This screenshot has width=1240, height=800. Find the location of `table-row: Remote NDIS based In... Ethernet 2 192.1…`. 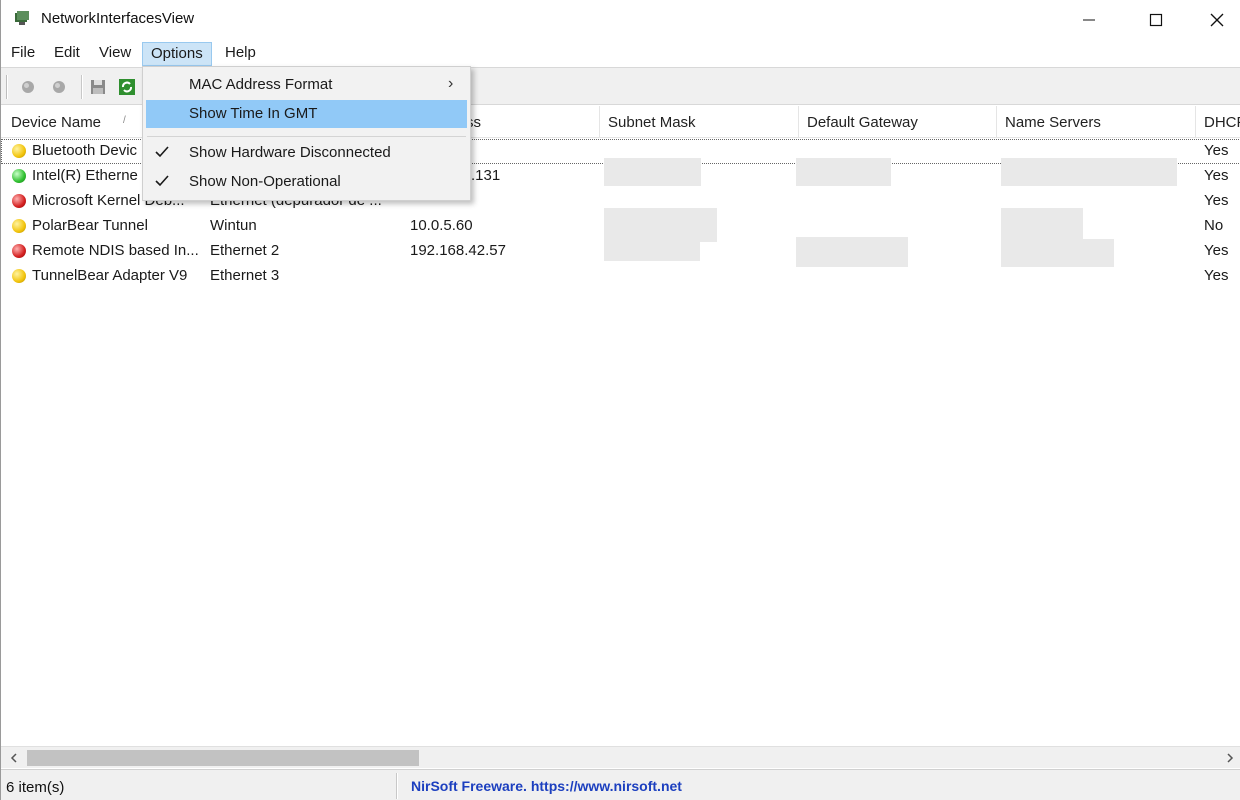

table-row: Remote NDIS based In... Ethernet 2 192.1… is located at coordinates (620, 252).